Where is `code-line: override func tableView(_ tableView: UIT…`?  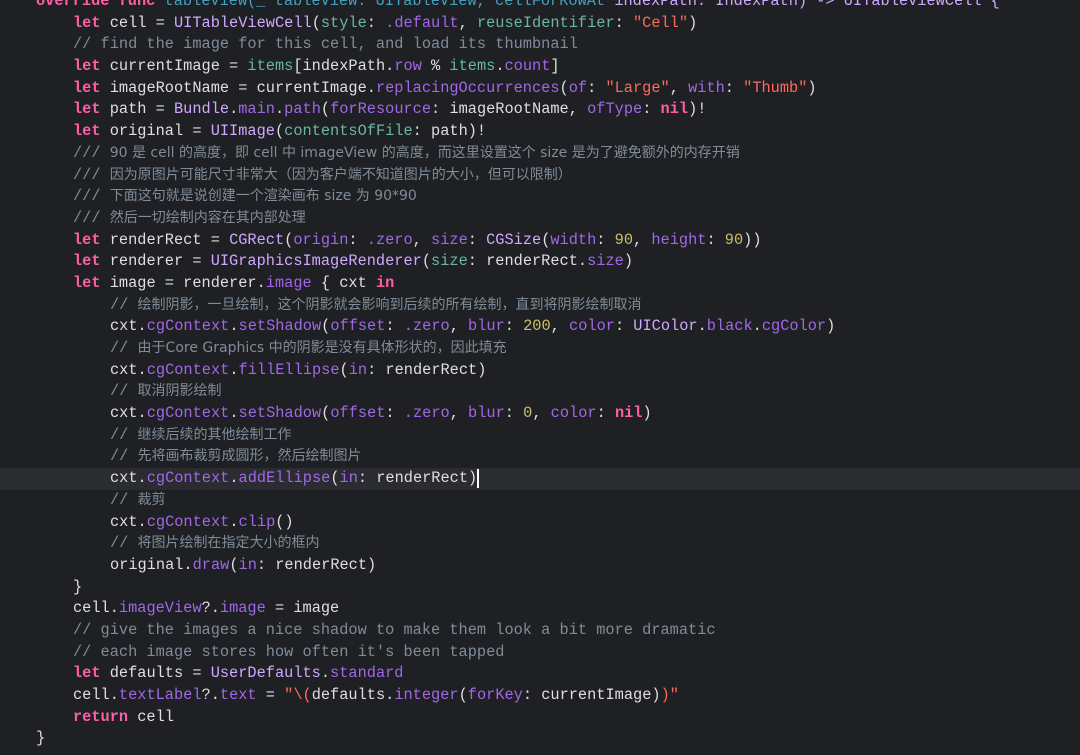
code-line: override func tableView(_ tableView: UIT… is located at coordinates (540, 6).